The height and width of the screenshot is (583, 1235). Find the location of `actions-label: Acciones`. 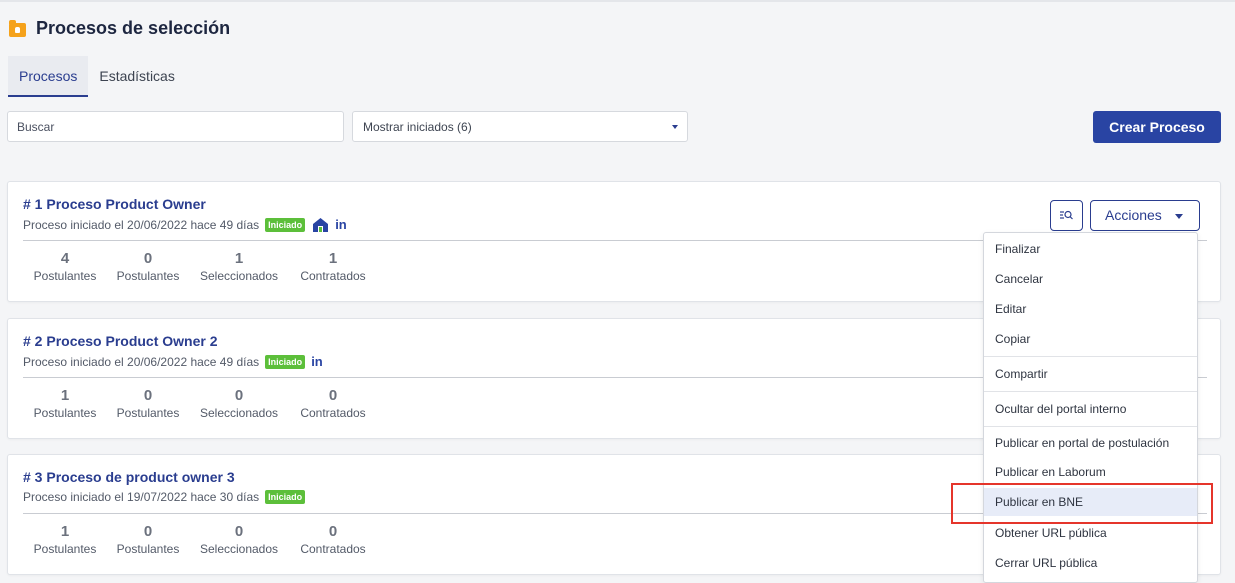

actions-label: Acciones is located at coordinates (1133, 215).